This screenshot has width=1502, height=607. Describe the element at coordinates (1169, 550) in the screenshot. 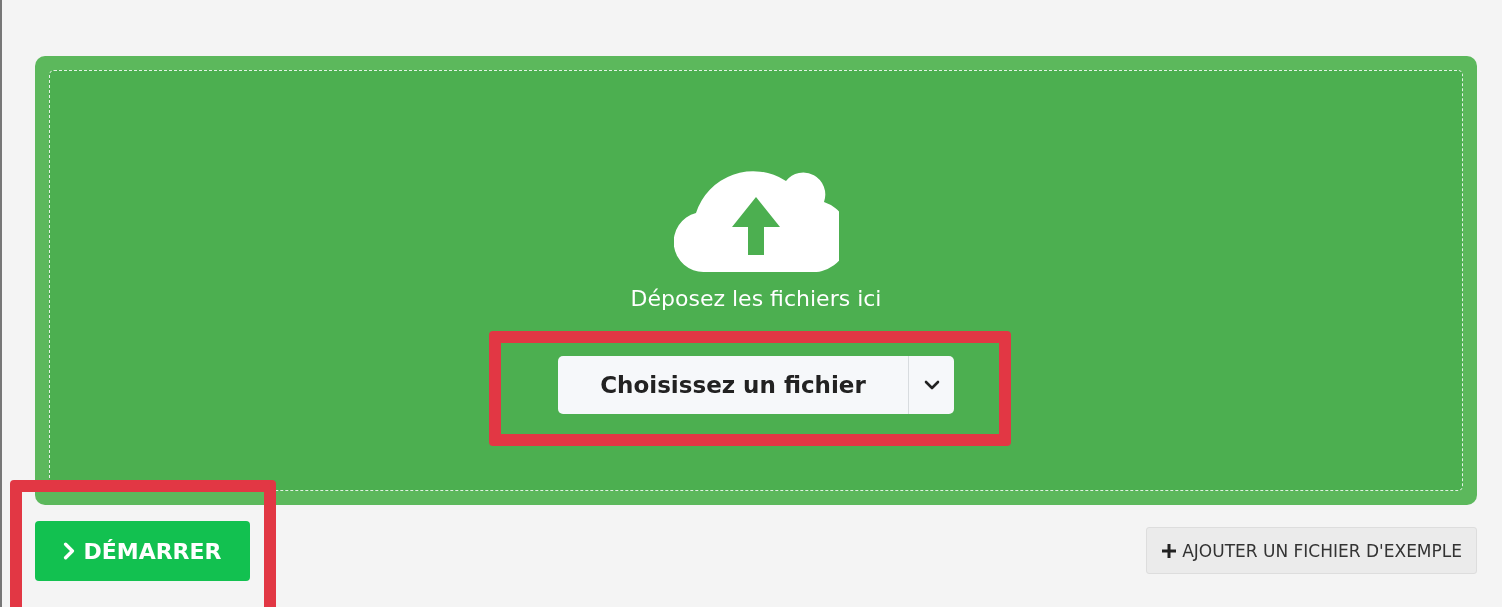

I see `plus-icon` at that location.